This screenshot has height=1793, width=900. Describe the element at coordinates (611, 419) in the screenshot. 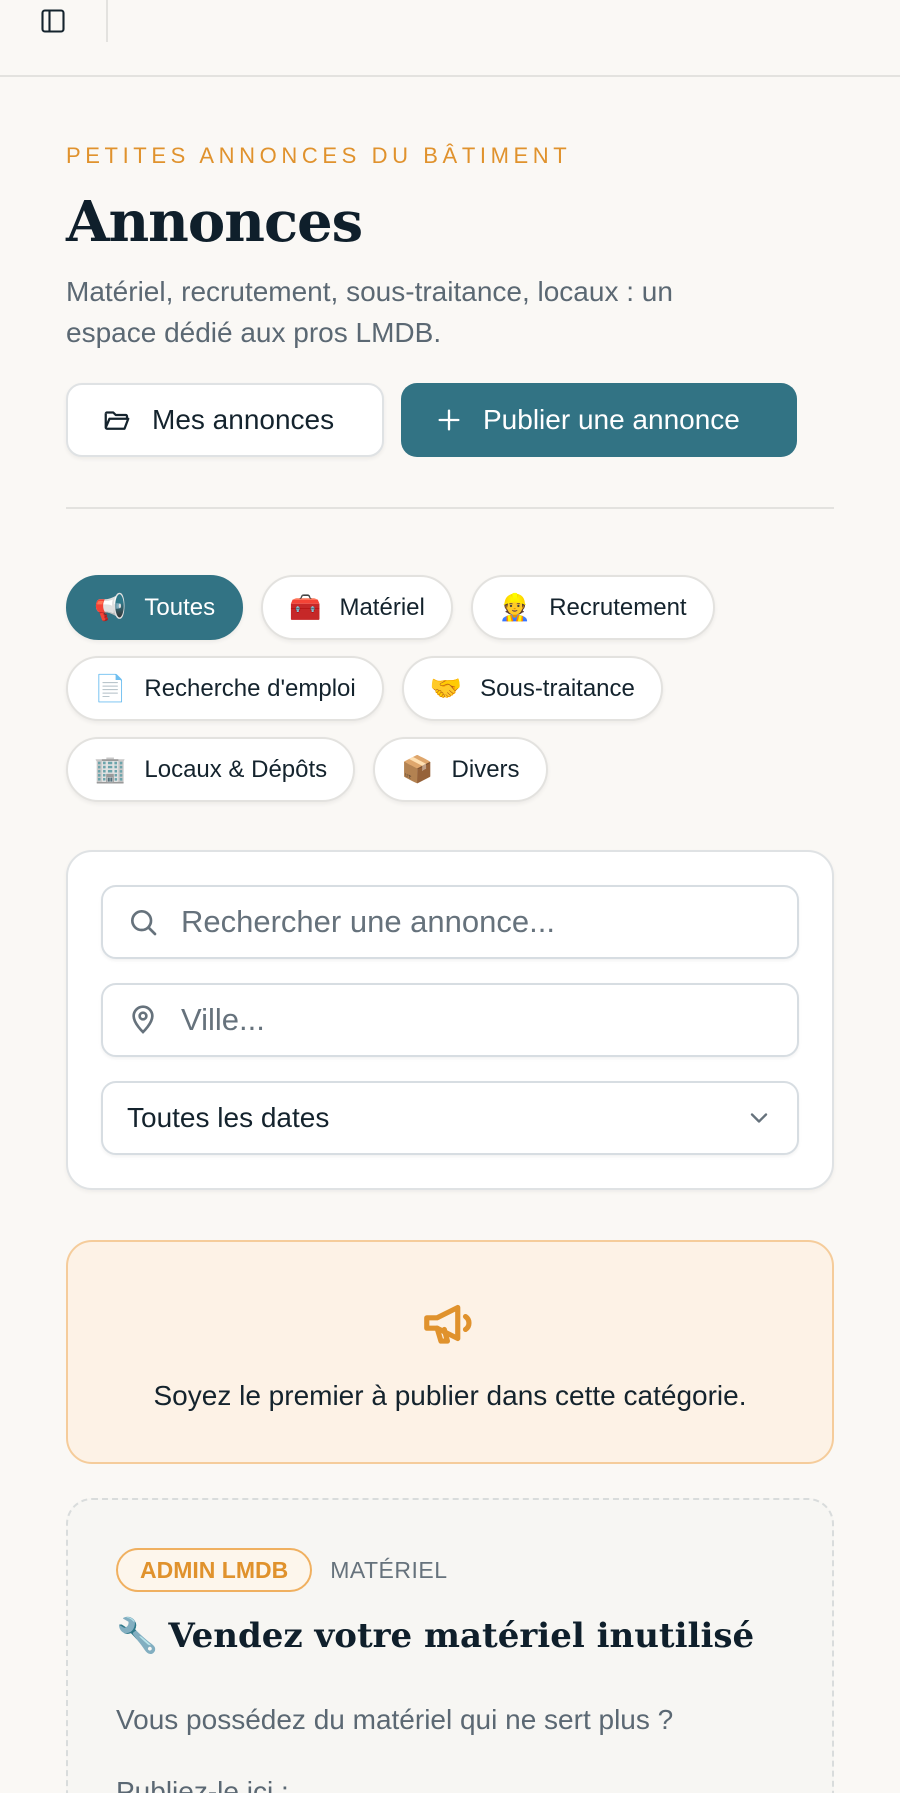

I see `publish-ad-label: Publier une annonce` at that location.